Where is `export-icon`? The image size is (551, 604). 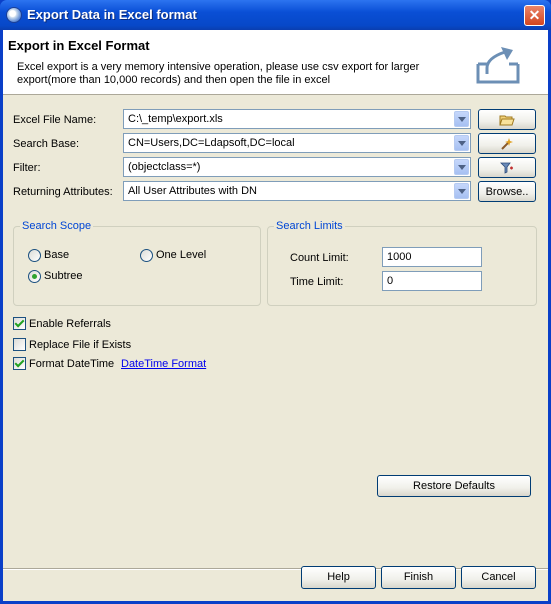
export-icon is located at coordinates (498, 65).